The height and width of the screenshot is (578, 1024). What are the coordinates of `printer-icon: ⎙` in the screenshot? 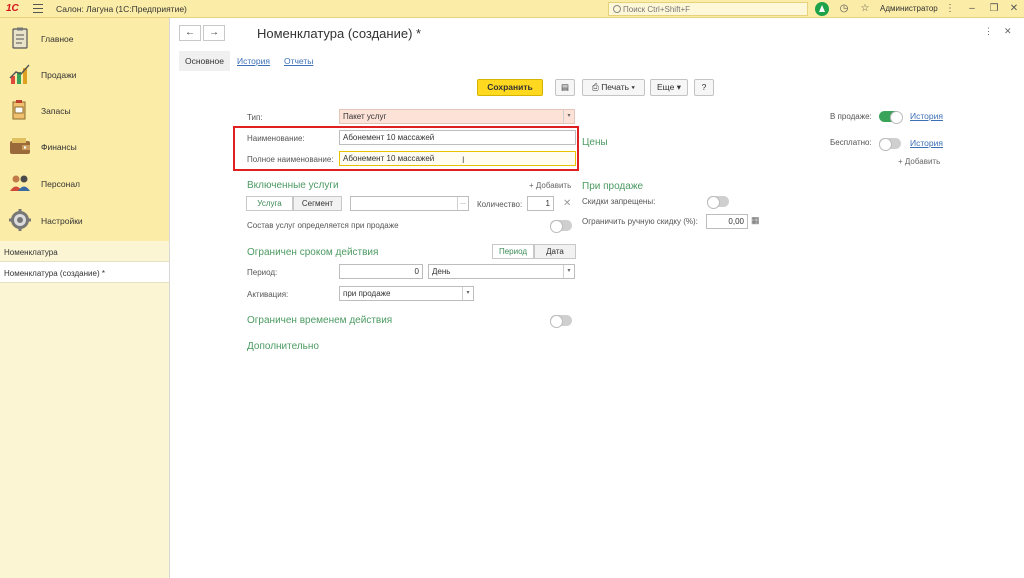 It's located at (595, 87).